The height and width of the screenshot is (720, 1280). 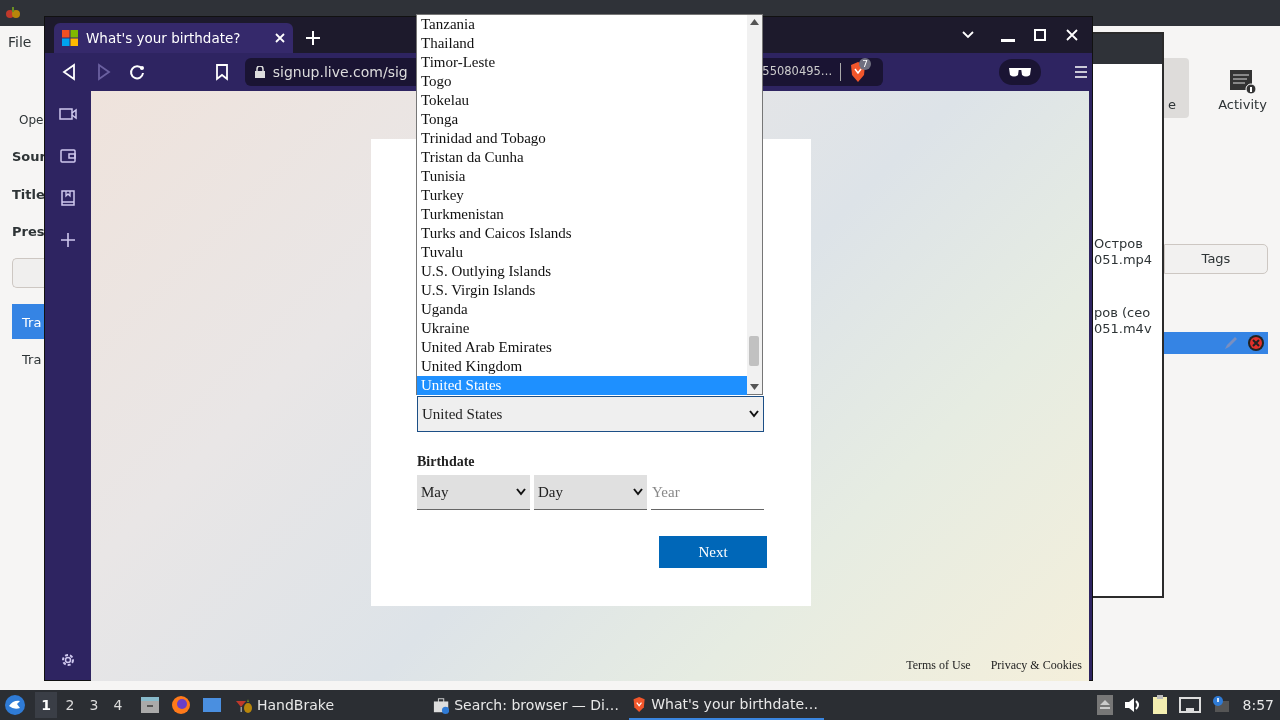 What do you see at coordinates (94, 705) in the screenshot?
I see `workspace-button: 3` at bounding box center [94, 705].